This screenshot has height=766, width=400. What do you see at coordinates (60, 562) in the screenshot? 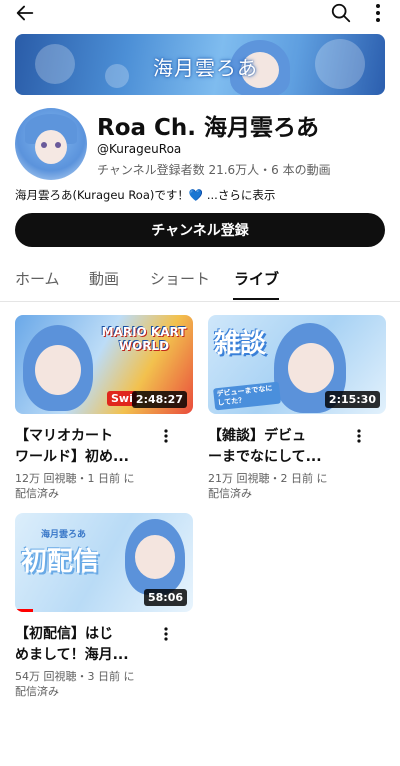
I see `thumbnail-logo-text: 初配信` at bounding box center [60, 562].